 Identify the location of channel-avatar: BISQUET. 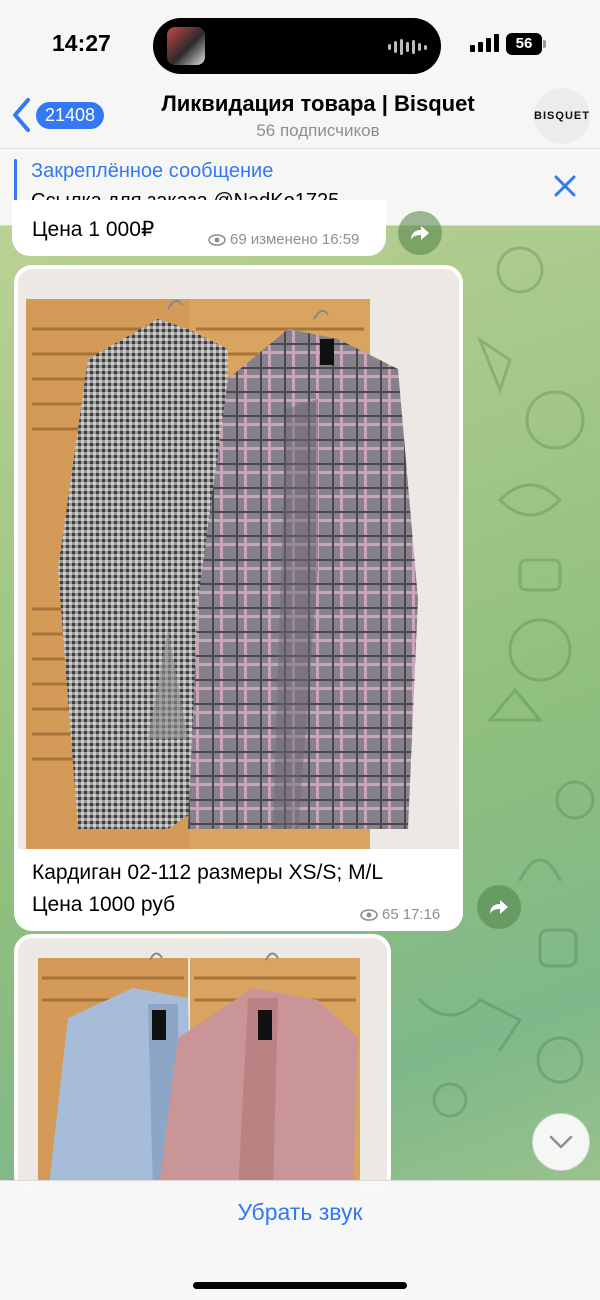
(562, 116).